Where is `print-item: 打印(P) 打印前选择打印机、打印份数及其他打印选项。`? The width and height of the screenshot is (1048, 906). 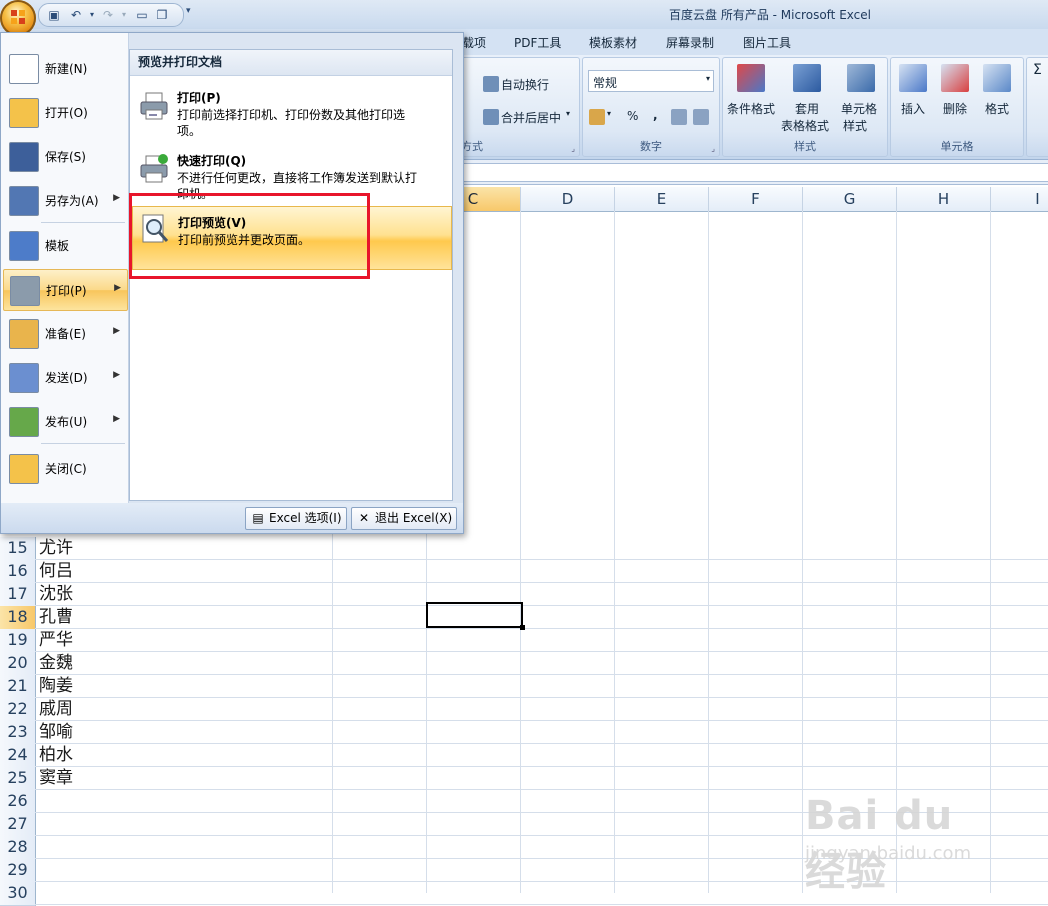
print-item: 打印(P) 打印前选择打印机、打印份数及其他打印选项。 is located at coordinates (291, 111).